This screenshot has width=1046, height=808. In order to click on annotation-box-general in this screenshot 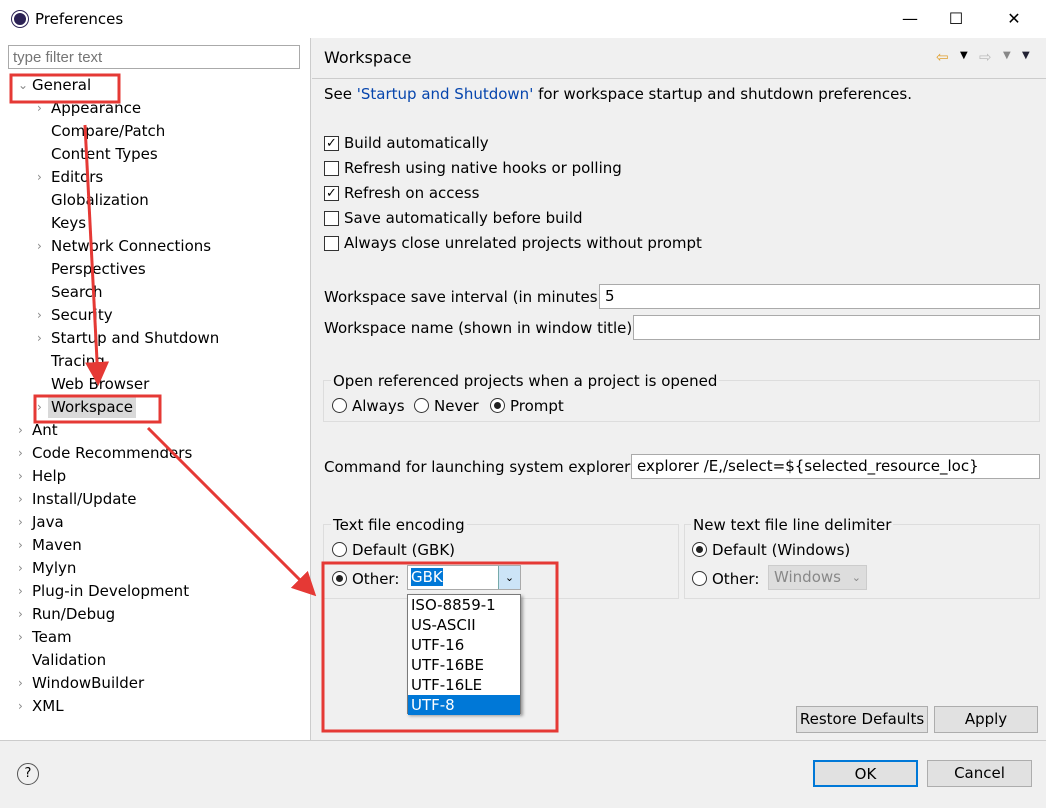, I will do `click(65, 88)`.